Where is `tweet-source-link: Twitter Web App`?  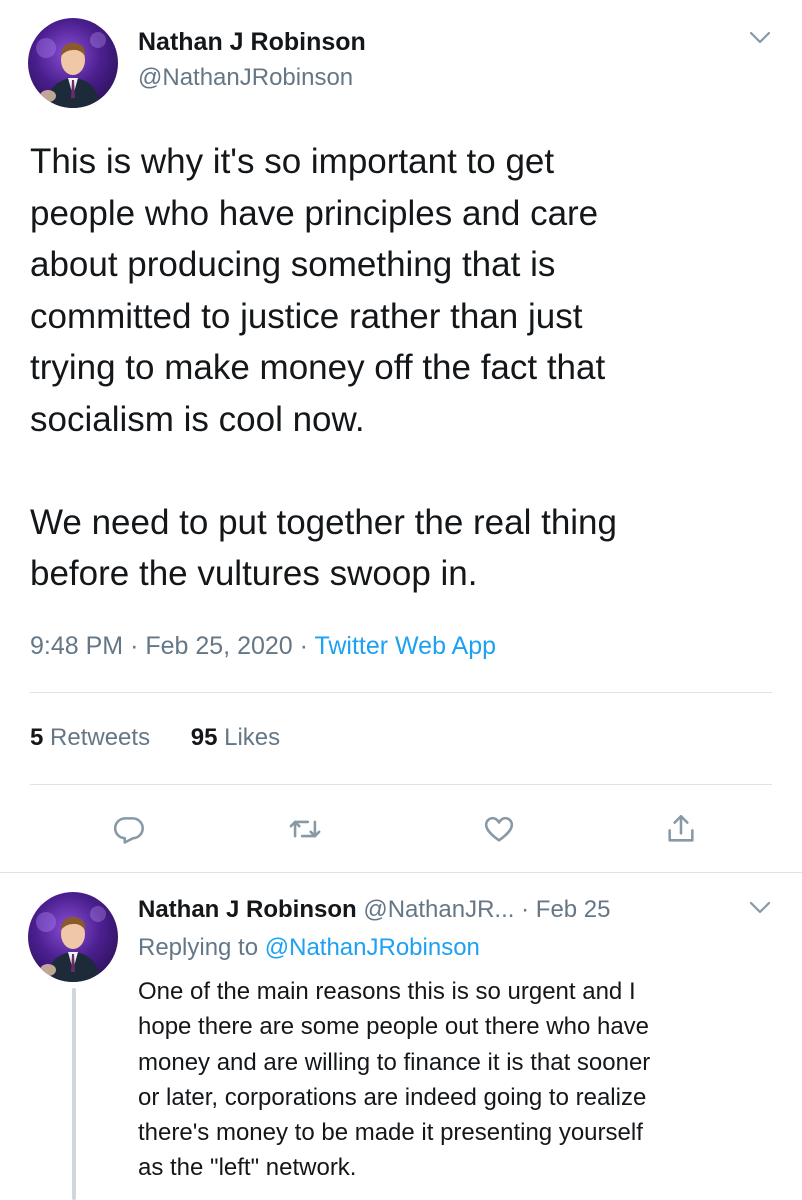
tweet-source-link: Twitter Web App is located at coordinates (405, 646).